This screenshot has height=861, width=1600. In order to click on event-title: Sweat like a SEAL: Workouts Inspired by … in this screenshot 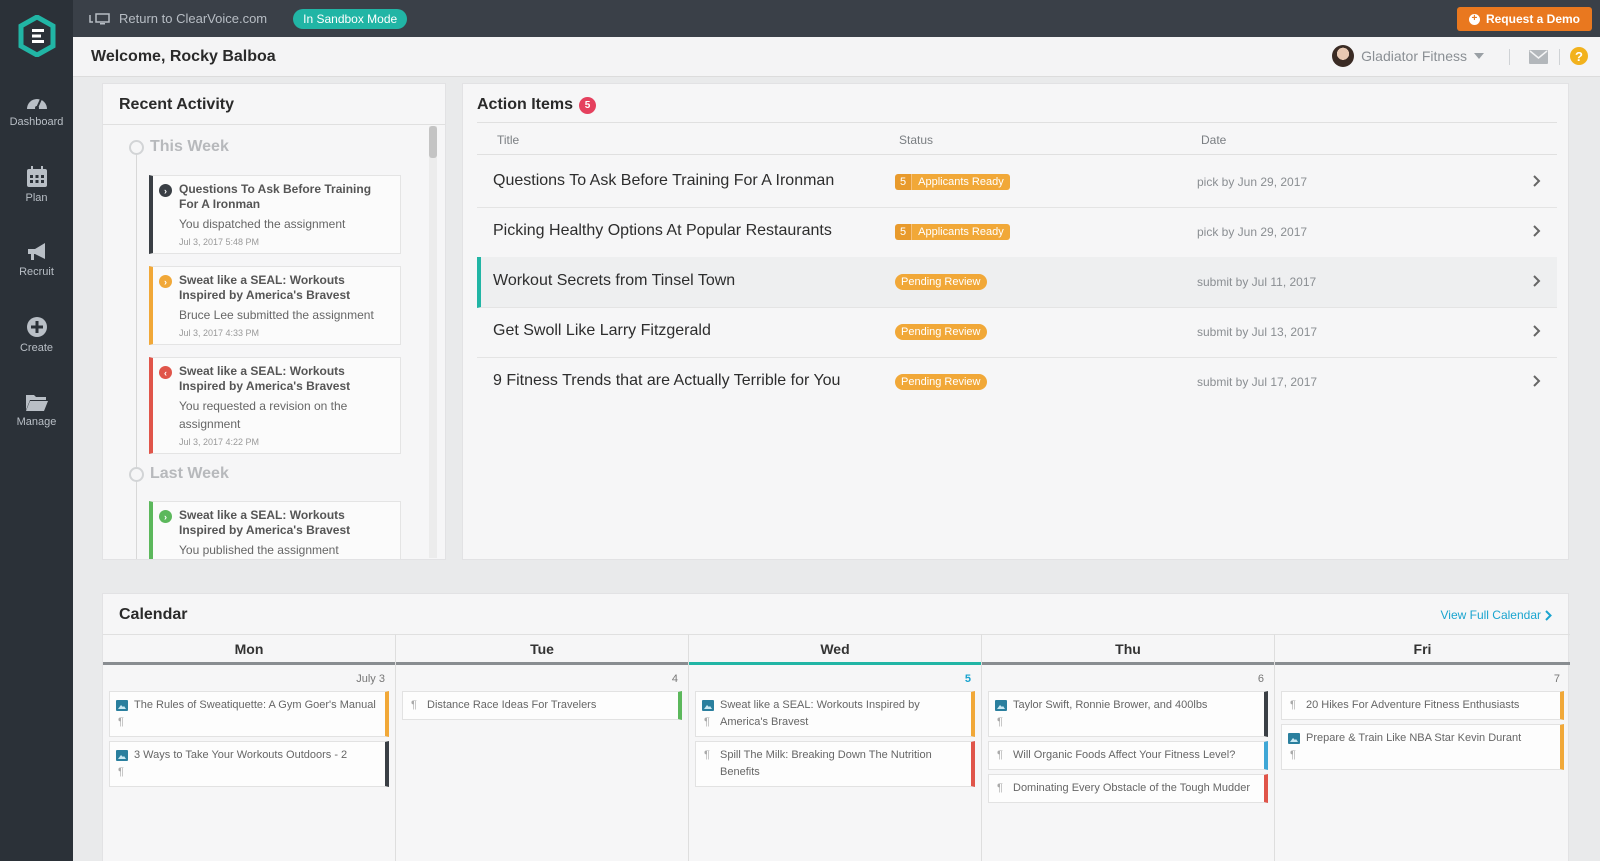, I will do `click(820, 713)`.